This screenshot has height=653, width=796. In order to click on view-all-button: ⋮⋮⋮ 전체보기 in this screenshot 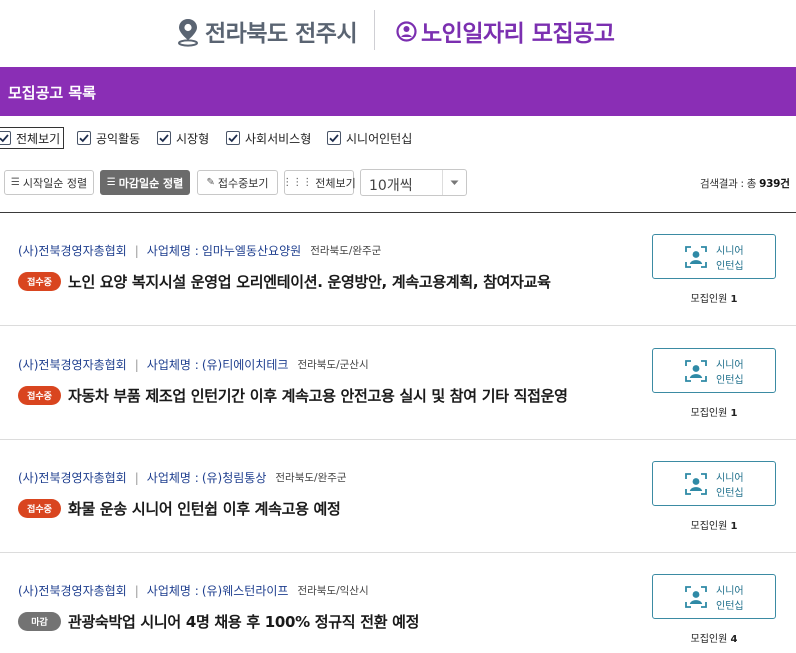, I will do `click(319, 182)`.